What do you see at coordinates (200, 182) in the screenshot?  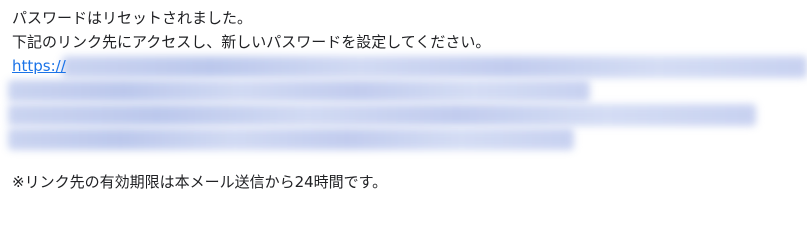 I see `expiry-note: ※リンク先の有効期限は本メール送信から24時間です。` at bounding box center [200, 182].